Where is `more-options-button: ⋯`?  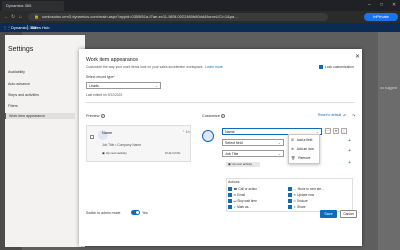 more-options-button: ⋯ is located at coordinates (328, 131).